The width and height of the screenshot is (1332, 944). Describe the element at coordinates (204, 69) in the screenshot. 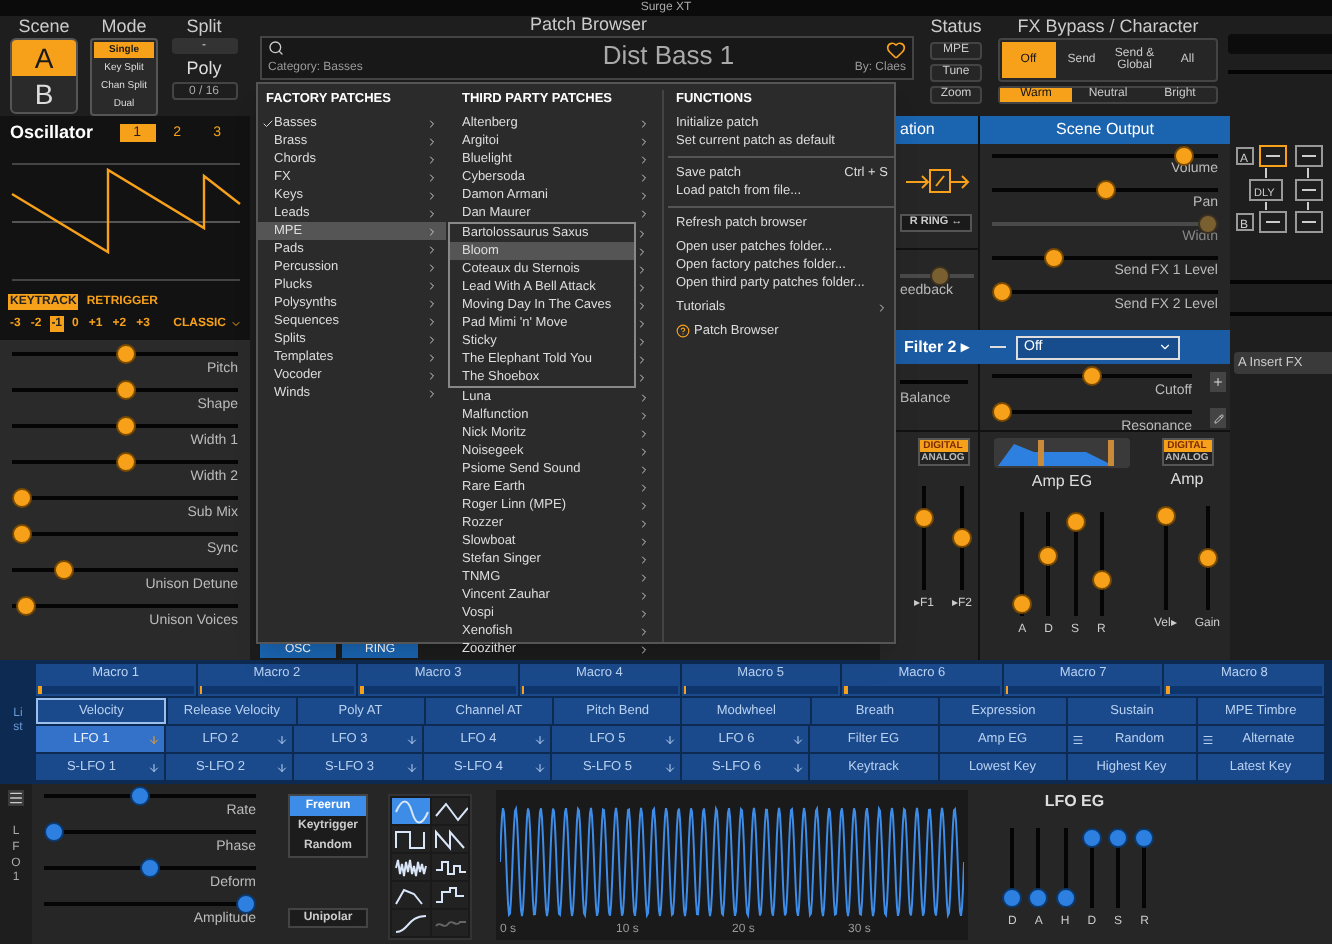

I see `section-label: Poly` at that location.